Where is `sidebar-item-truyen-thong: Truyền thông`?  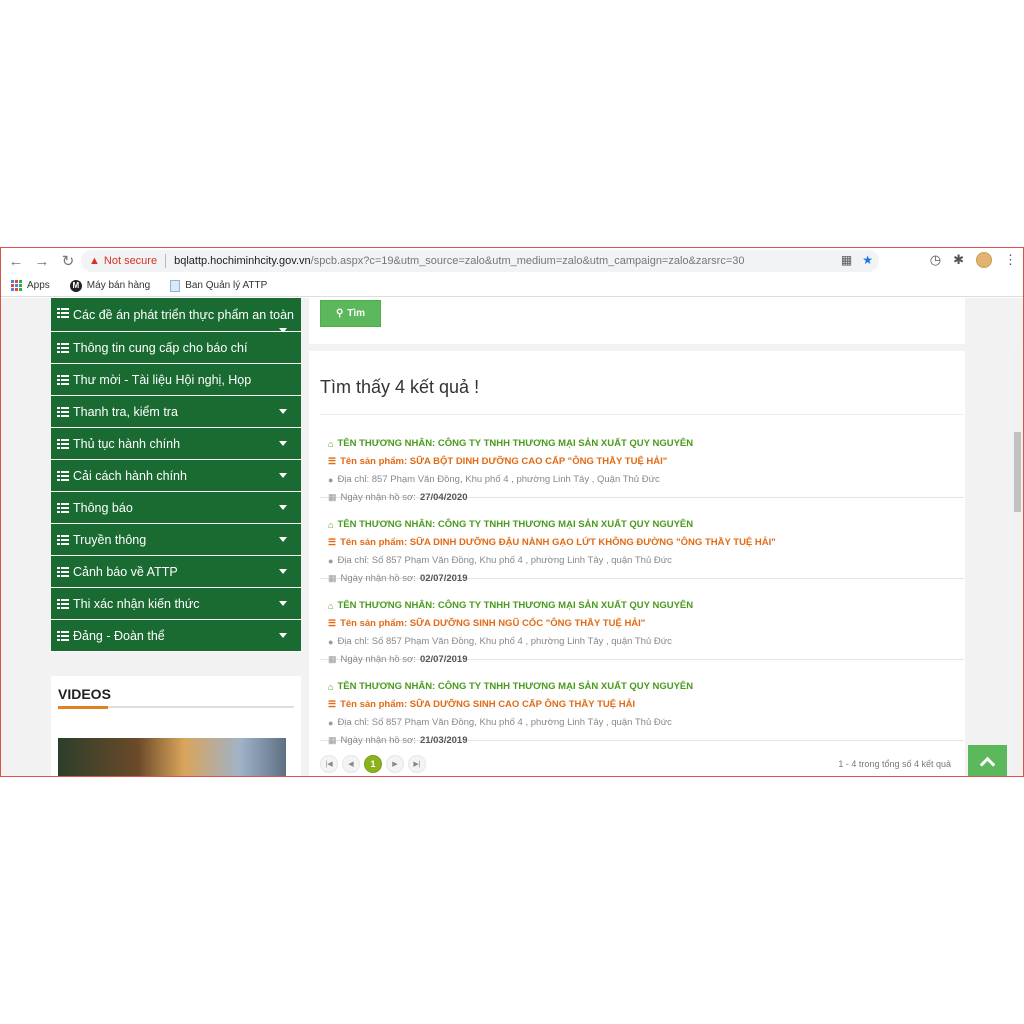 sidebar-item-truyen-thong: Truyền thông is located at coordinates (176, 540).